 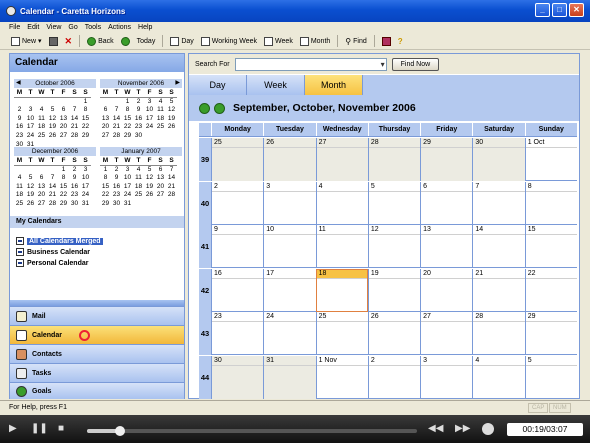 I want to click on today-button: Today, so click(x=146, y=41).